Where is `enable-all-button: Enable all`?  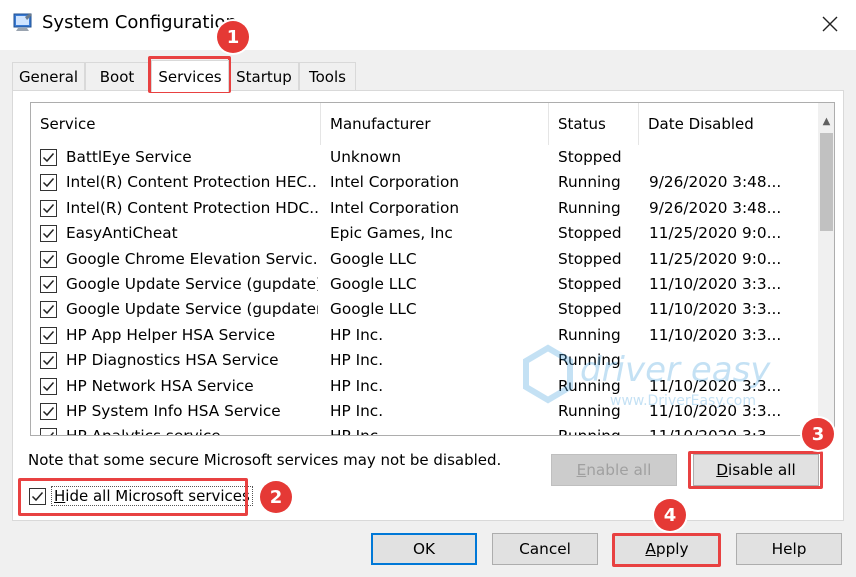 enable-all-button: Enable all is located at coordinates (614, 470).